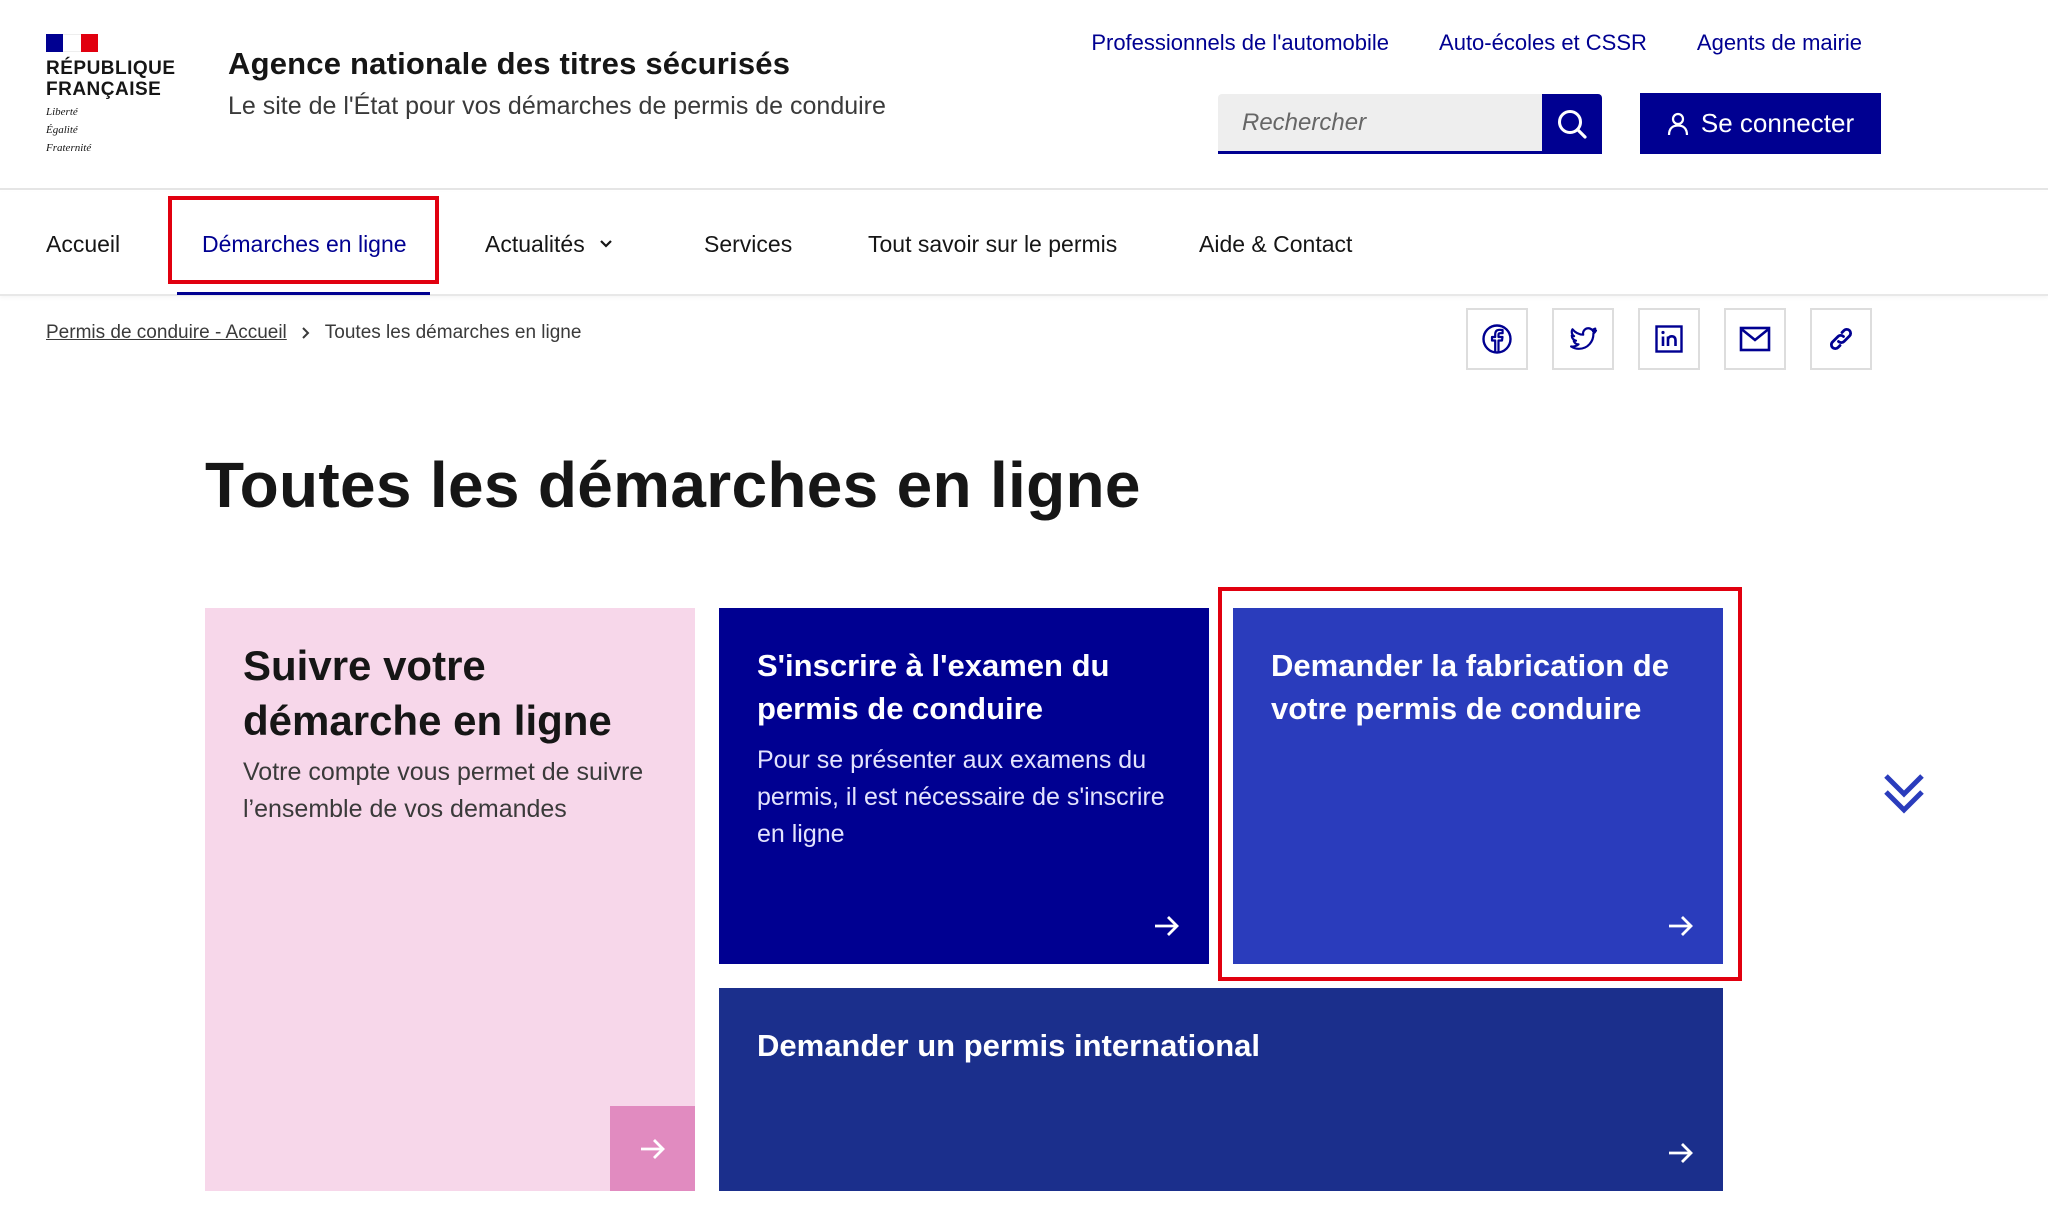 This screenshot has height=1208, width=2048. I want to click on highlight-box-nav, so click(303, 240).